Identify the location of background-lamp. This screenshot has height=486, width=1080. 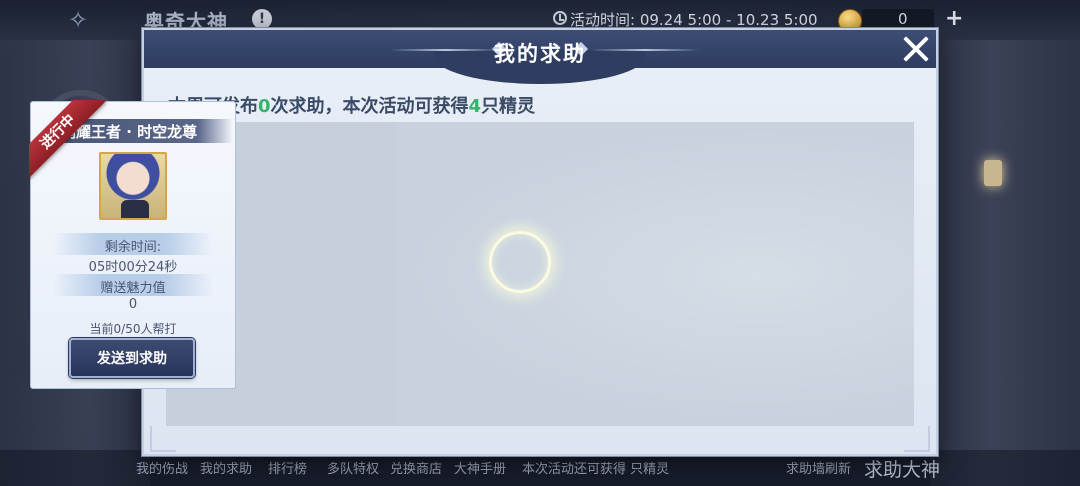
(993, 173).